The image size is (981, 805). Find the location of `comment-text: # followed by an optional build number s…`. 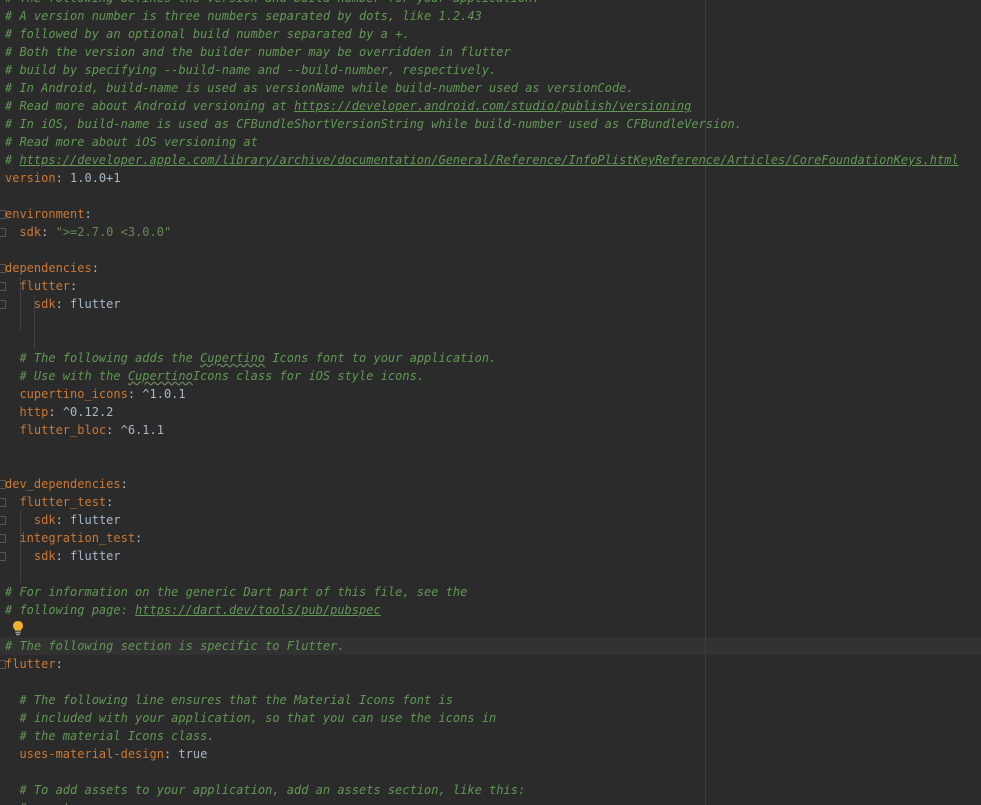

comment-text: # followed by an optional build number s… is located at coordinates (207, 34).